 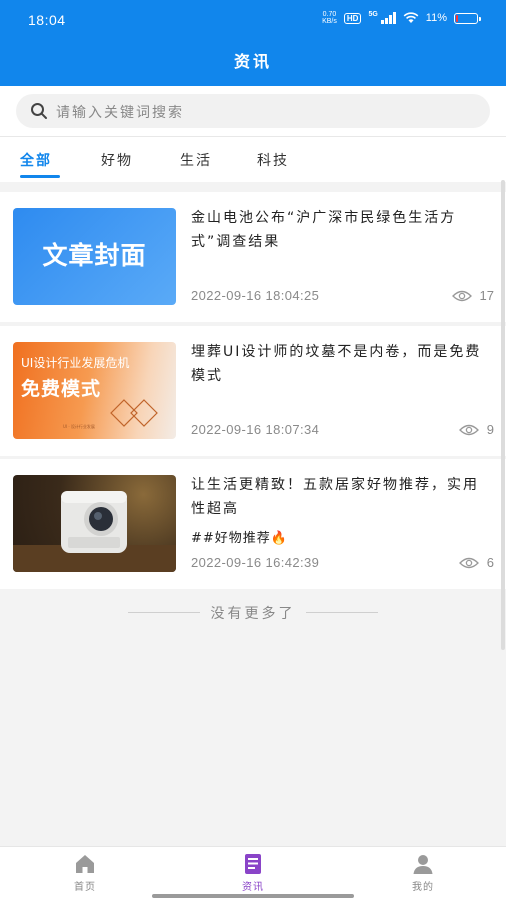 I want to click on tabbar-news: 资讯, so click(x=253, y=873).